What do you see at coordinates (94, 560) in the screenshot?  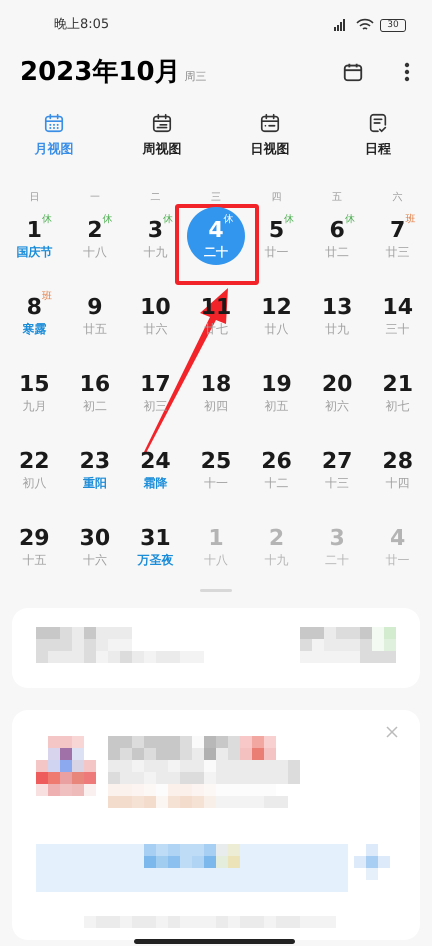 I see `lunar-date: 十六` at bounding box center [94, 560].